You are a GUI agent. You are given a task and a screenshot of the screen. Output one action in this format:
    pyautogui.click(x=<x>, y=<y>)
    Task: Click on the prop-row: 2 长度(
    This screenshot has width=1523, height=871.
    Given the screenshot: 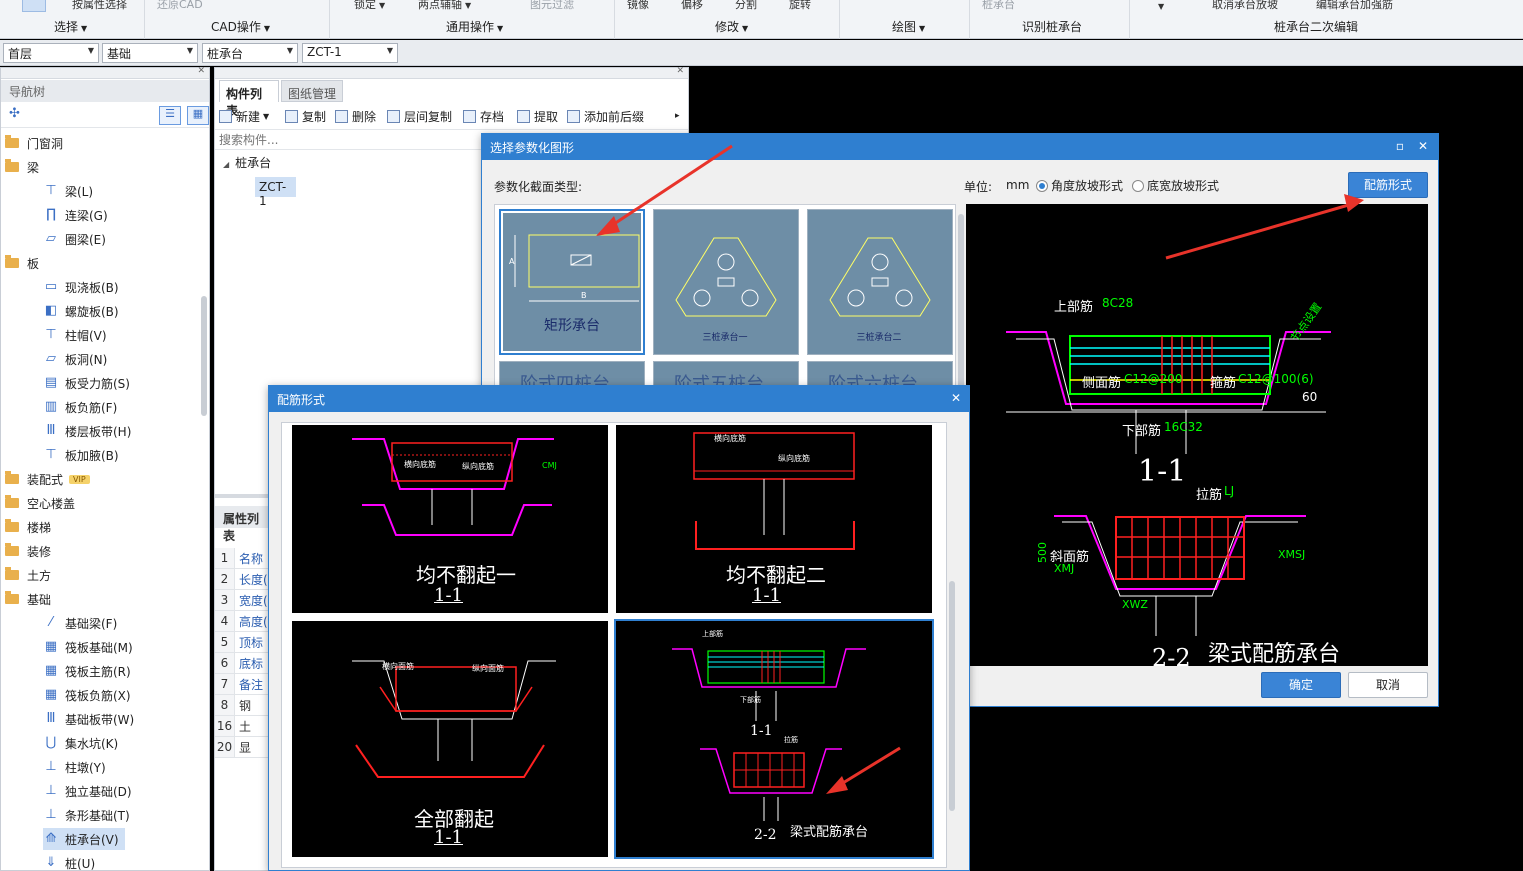 What is the action you would take?
    pyautogui.click(x=242, y=579)
    